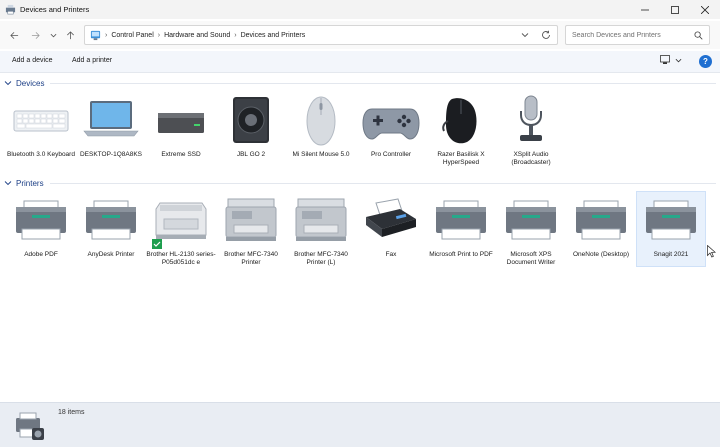 The width and height of the screenshot is (720, 447). I want to click on printer-tile-adobe-pdf: Adobe PDF, so click(41, 226).